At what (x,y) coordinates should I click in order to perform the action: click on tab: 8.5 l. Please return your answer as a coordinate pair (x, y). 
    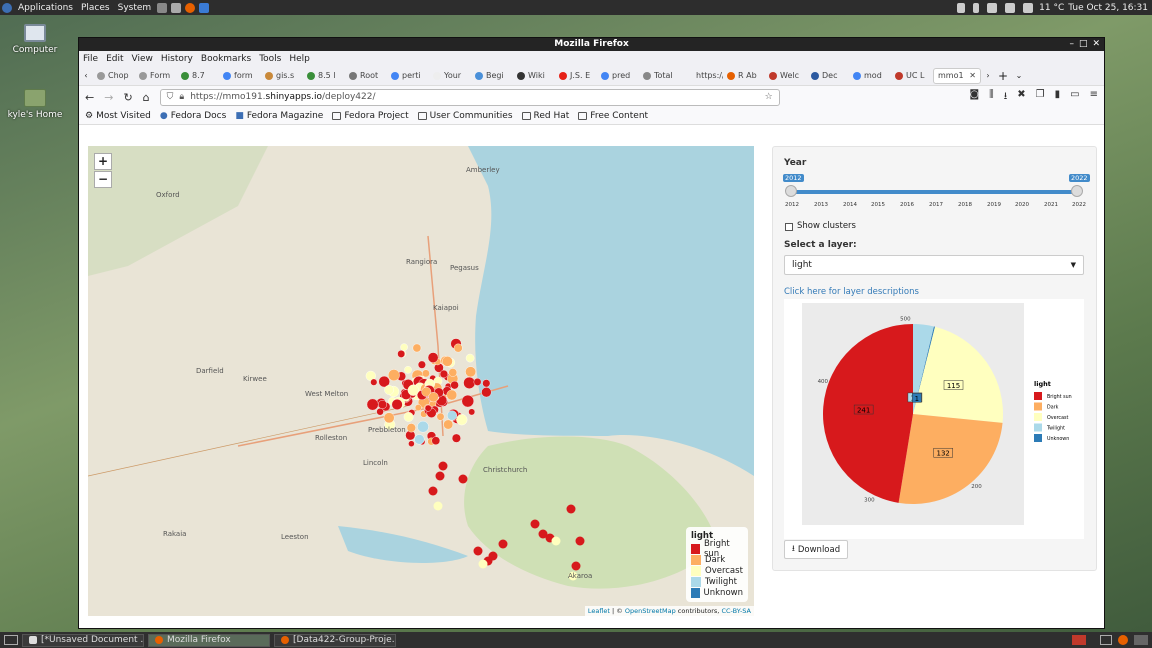
    Looking at the image, I should click on (324, 76).